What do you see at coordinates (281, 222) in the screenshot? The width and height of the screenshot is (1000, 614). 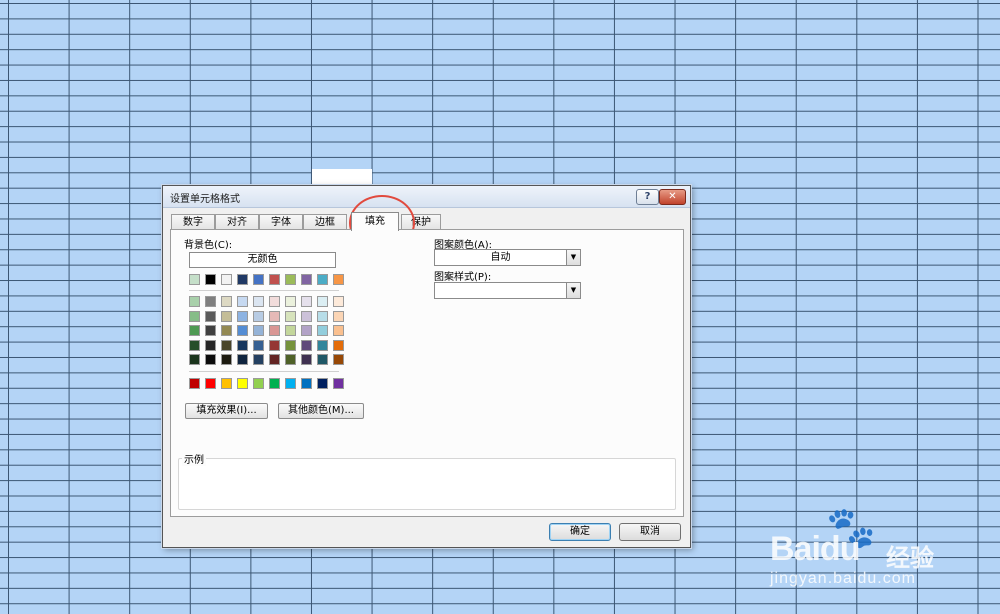 I see `tab-font: 字体` at bounding box center [281, 222].